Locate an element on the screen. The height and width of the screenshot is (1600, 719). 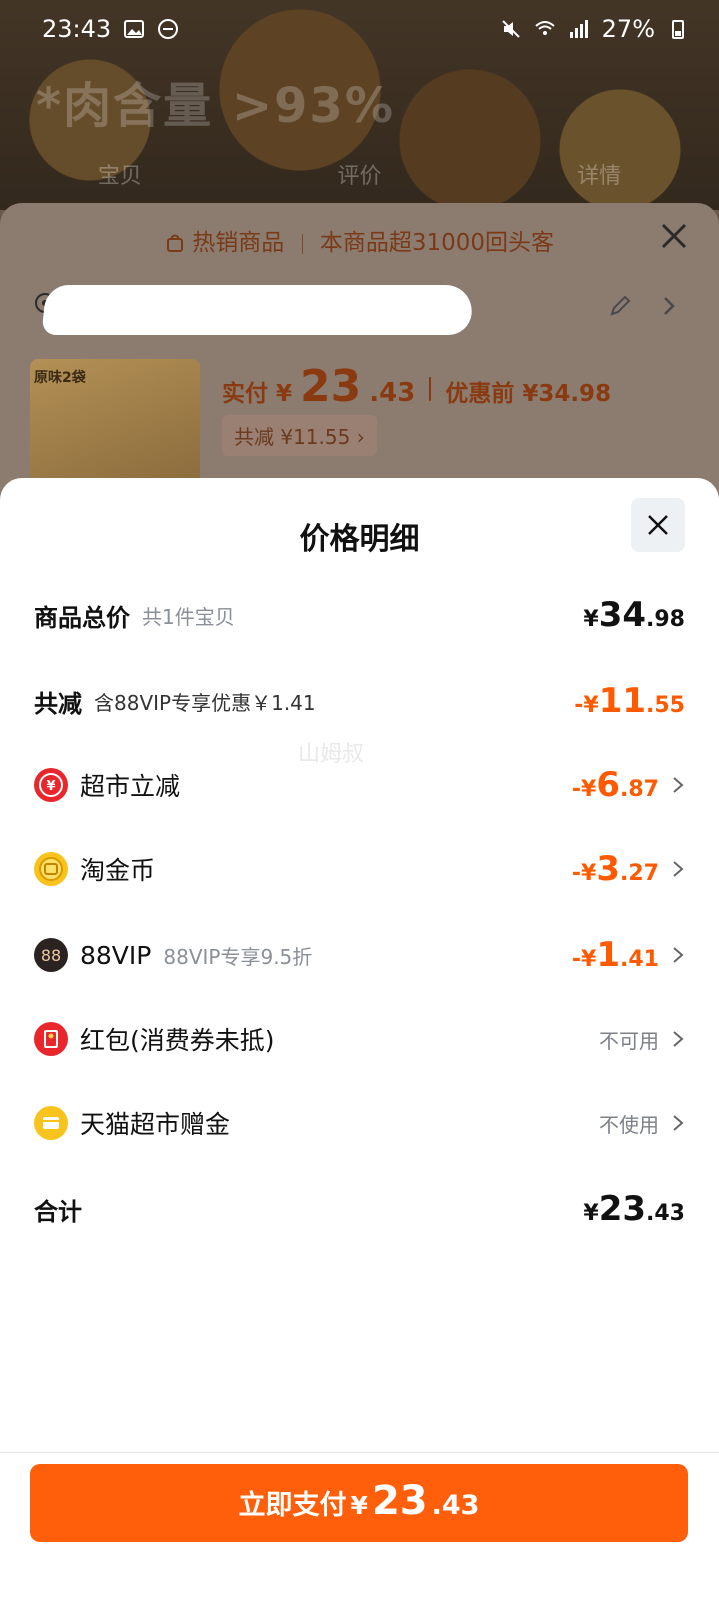
vip-88-icon: 88 is located at coordinates (51, 955).